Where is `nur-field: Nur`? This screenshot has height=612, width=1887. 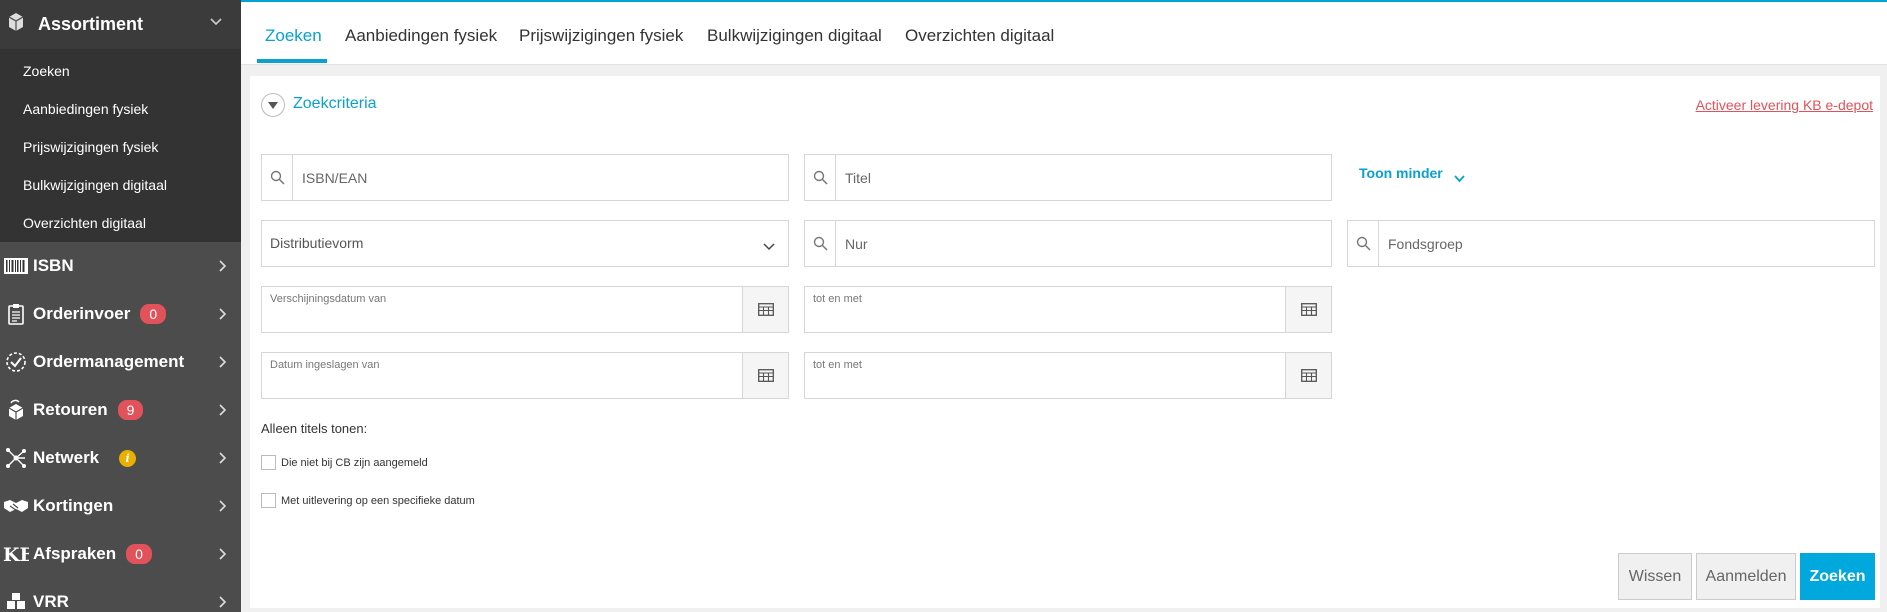
nur-field: Nur is located at coordinates (1068, 243).